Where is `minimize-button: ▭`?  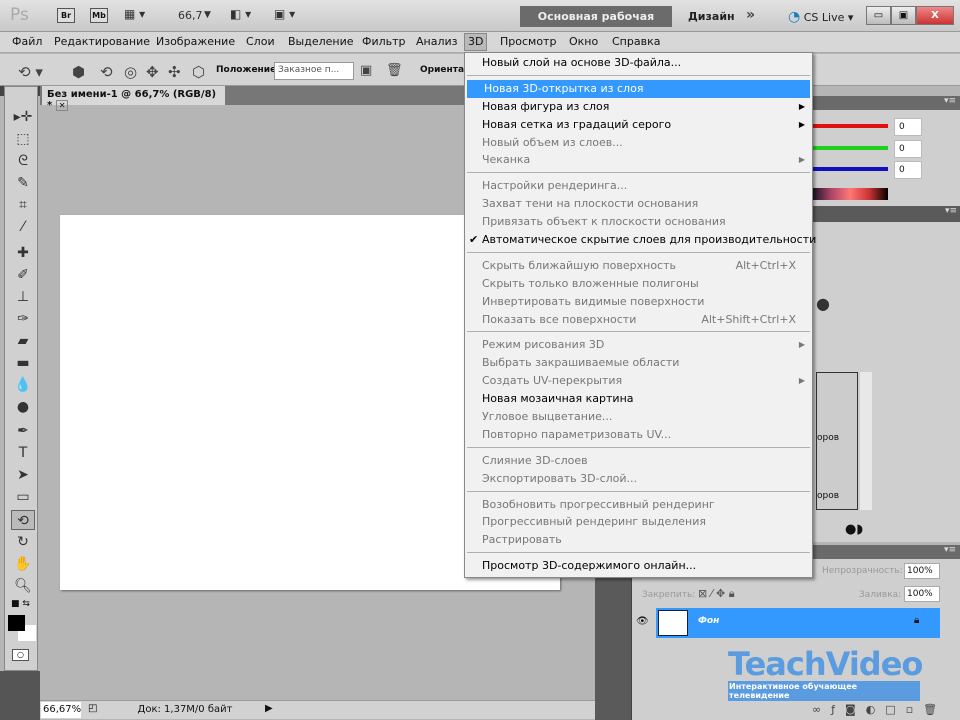
minimize-button: ▭ is located at coordinates (878, 15).